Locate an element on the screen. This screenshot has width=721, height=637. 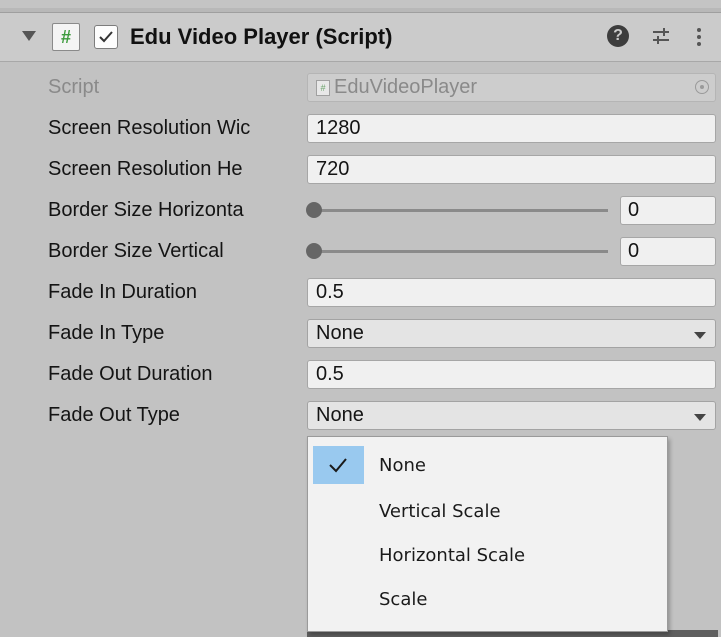
selected-highlight is located at coordinates (338, 465).